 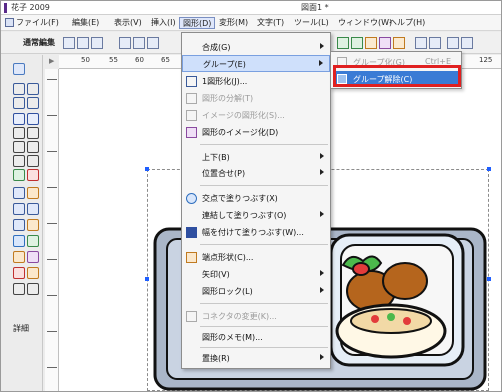 I want to click on zoom-out-icon, so click(x=435, y=43).